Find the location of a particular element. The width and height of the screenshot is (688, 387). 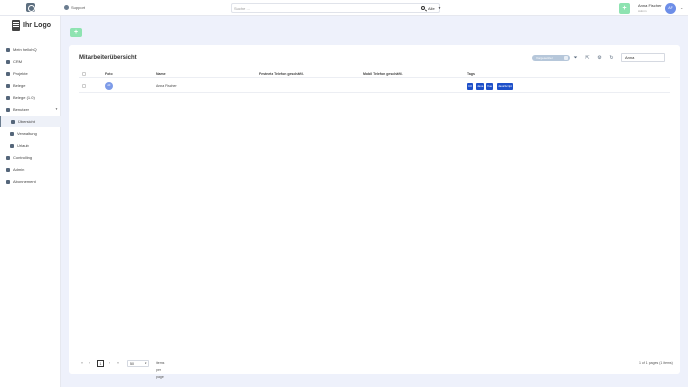

table-search-input is located at coordinates (643, 57).